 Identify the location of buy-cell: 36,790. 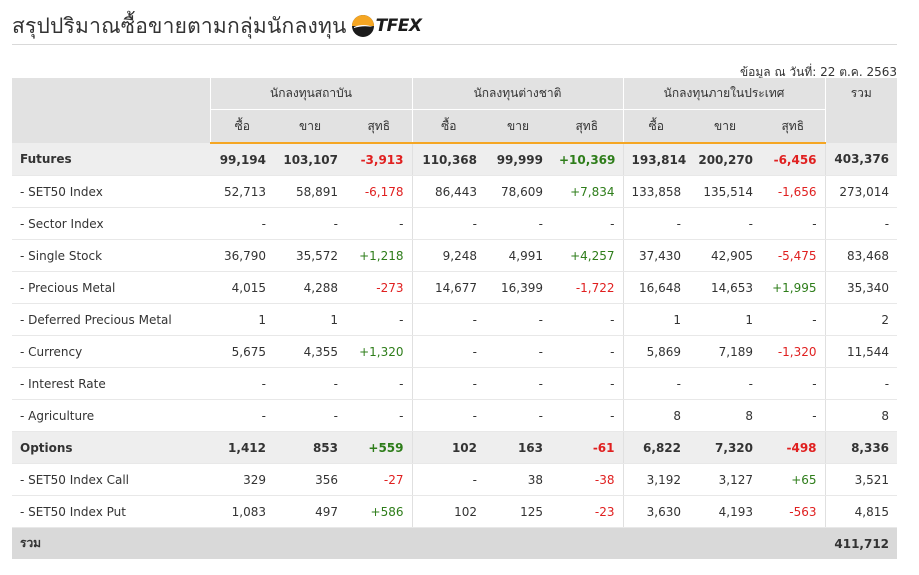
(242, 255).